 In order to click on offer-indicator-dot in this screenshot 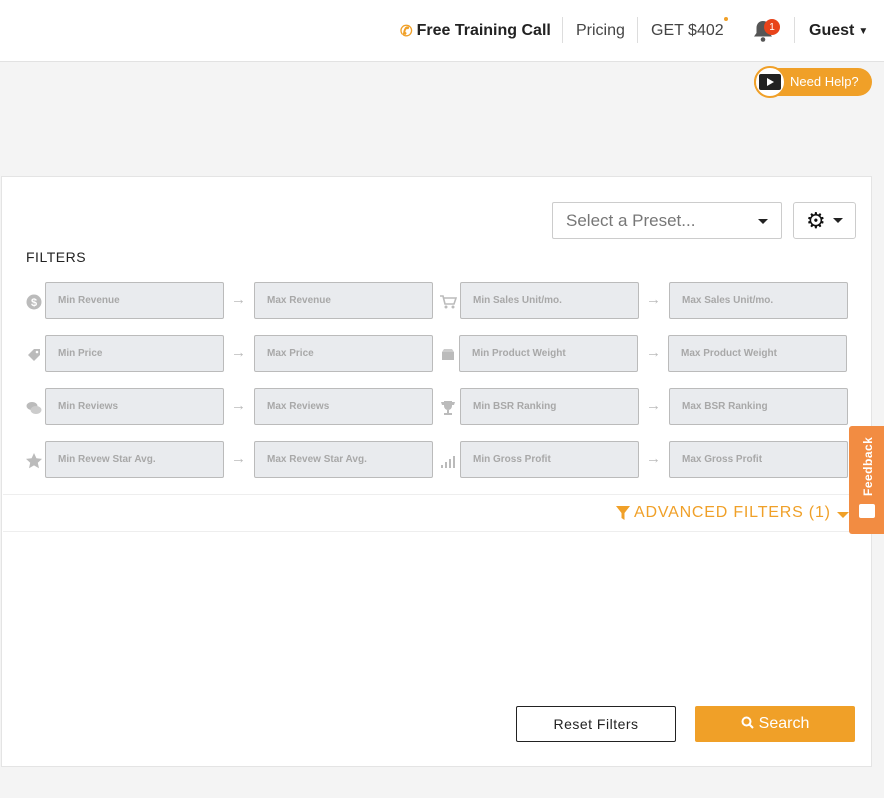, I will do `click(726, 19)`.